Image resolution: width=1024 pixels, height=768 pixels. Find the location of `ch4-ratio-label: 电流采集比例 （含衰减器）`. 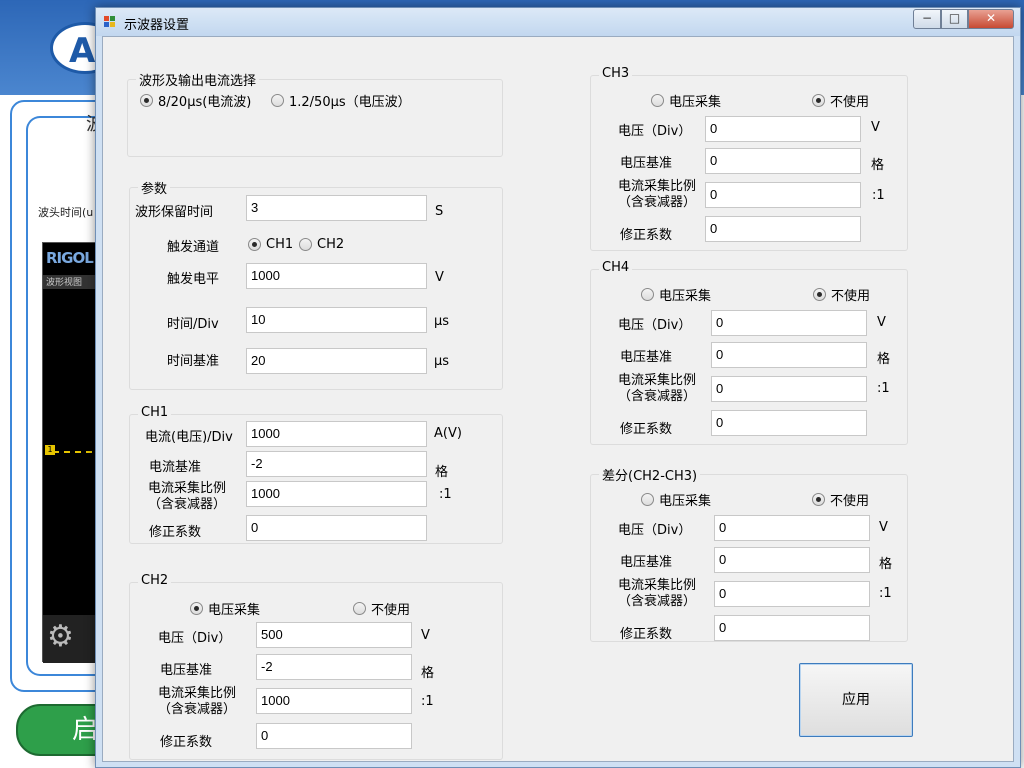

ch4-ratio-label: 电流采集比例 （含衰减器） is located at coordinates (657, 389).